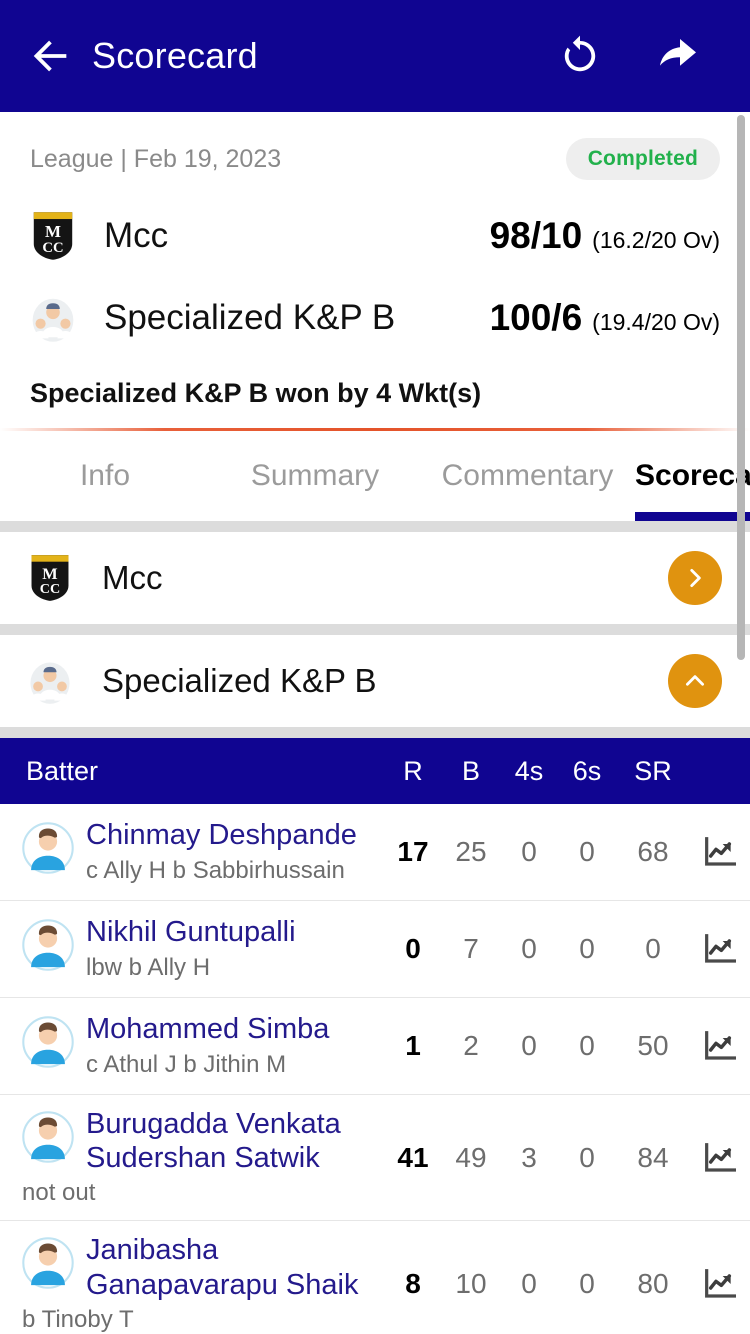 The height and width of the screenshot is (1334, 750). What do you see at coordinates (191, 932) in the screenshot?
I see `batter-name: Nikhil Guntupalli` at bounding box center [191, 932].